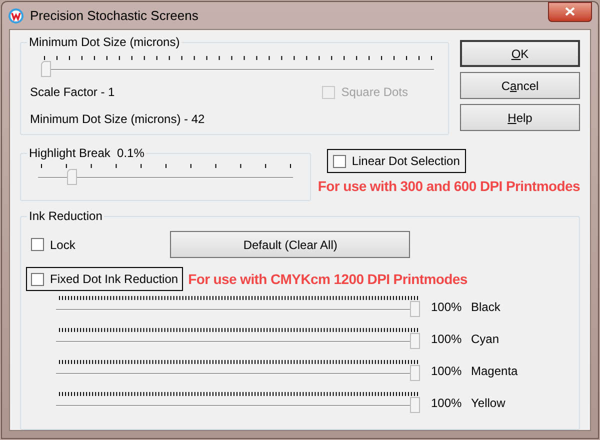  I want to click on scale-factor-text: Scale Factor - 1, so click(72, 92).